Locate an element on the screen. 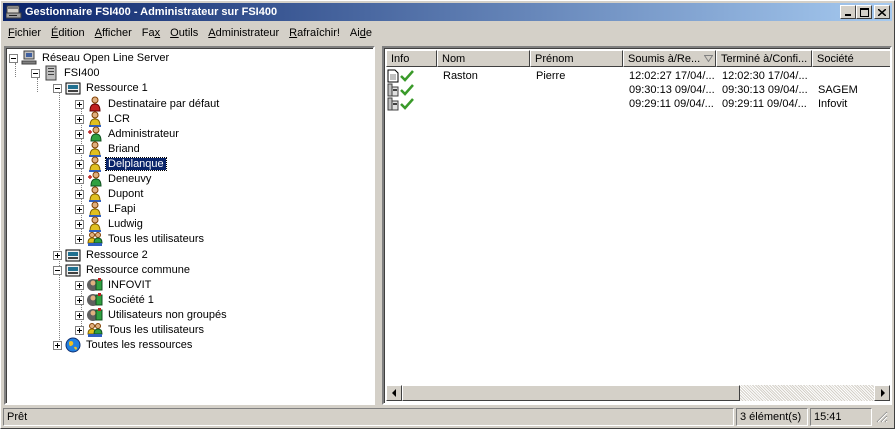  tree-node-user: Ludwig is located at coordinates (110, 224).